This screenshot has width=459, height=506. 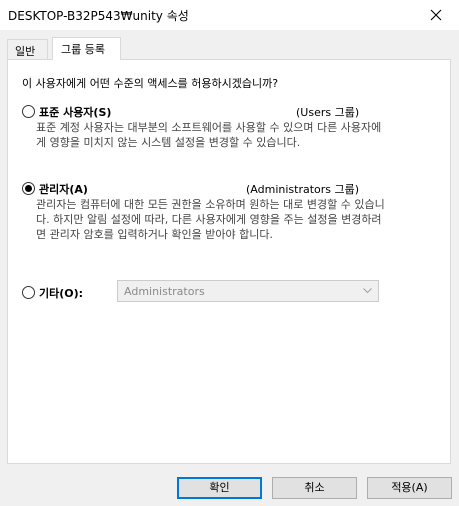 I want to click on administrator-label: 관리자(A), so click(x=63, y=189).